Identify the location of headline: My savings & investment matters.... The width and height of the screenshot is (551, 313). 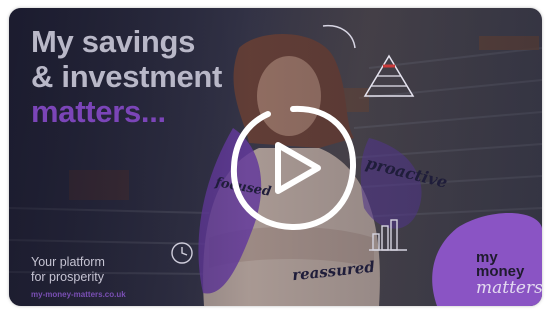
(126, 76).